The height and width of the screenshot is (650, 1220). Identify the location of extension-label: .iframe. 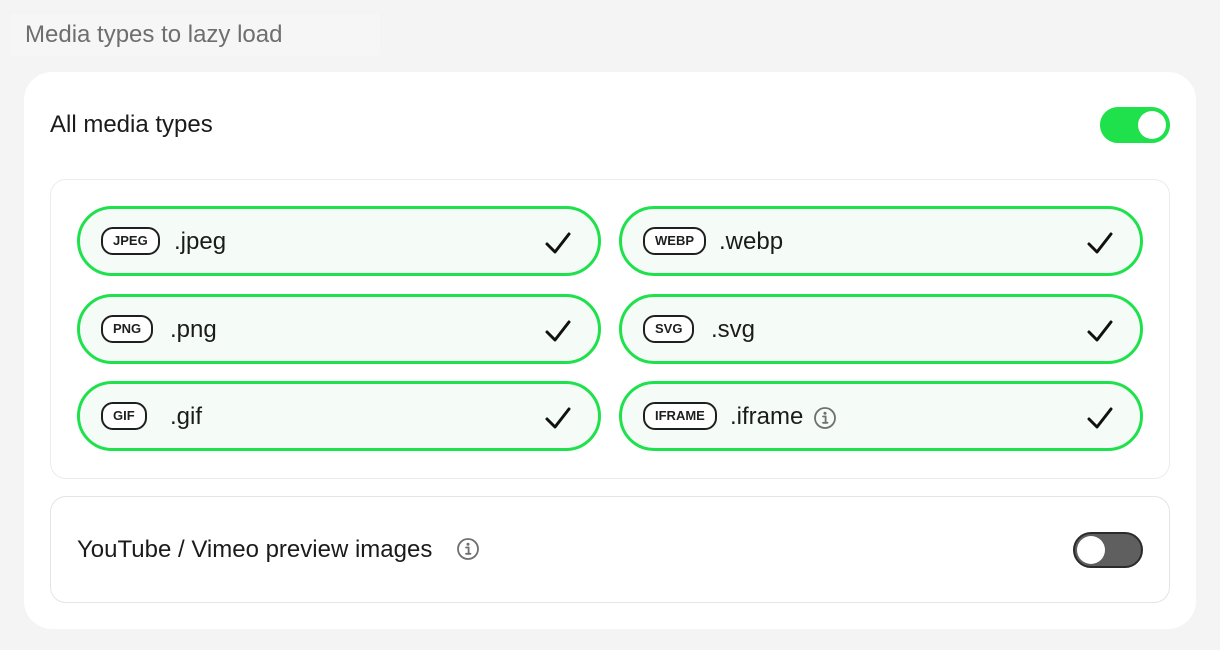
(767, 416).